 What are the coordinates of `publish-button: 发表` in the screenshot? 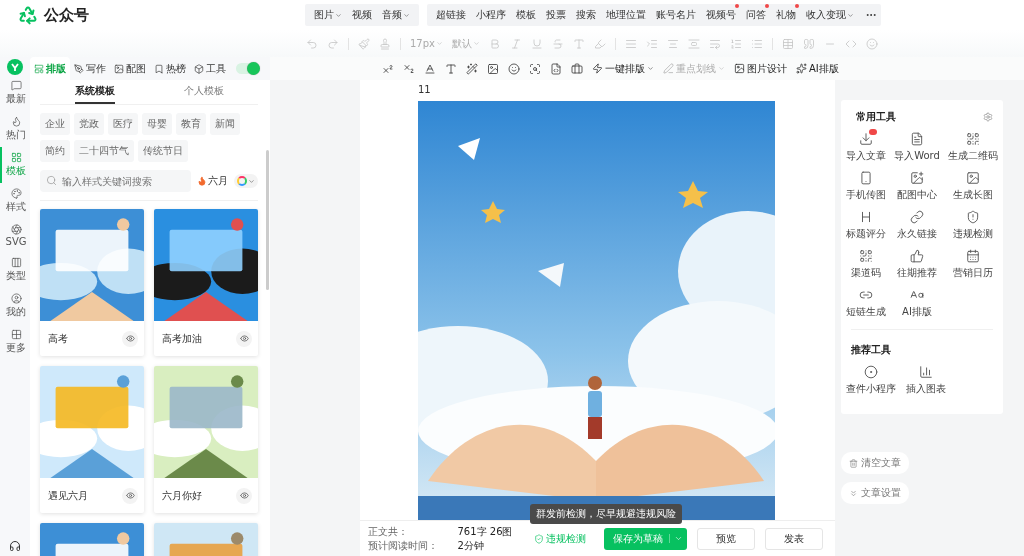 It's located at (794, 538).